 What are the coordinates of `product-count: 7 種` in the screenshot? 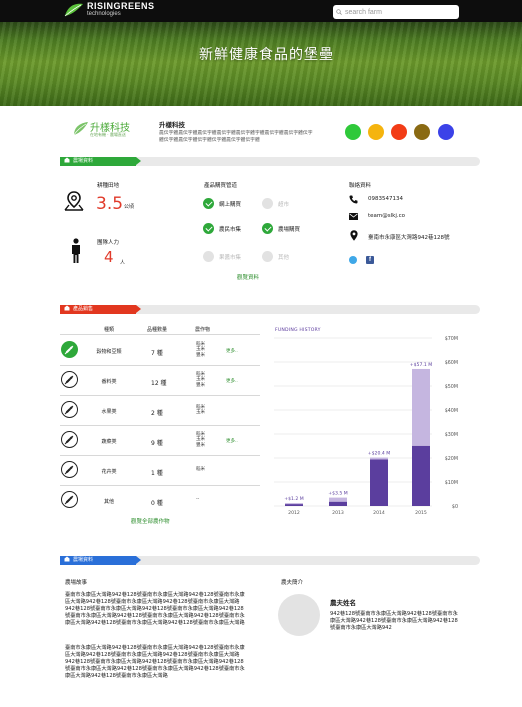 It's located at (157, 353).